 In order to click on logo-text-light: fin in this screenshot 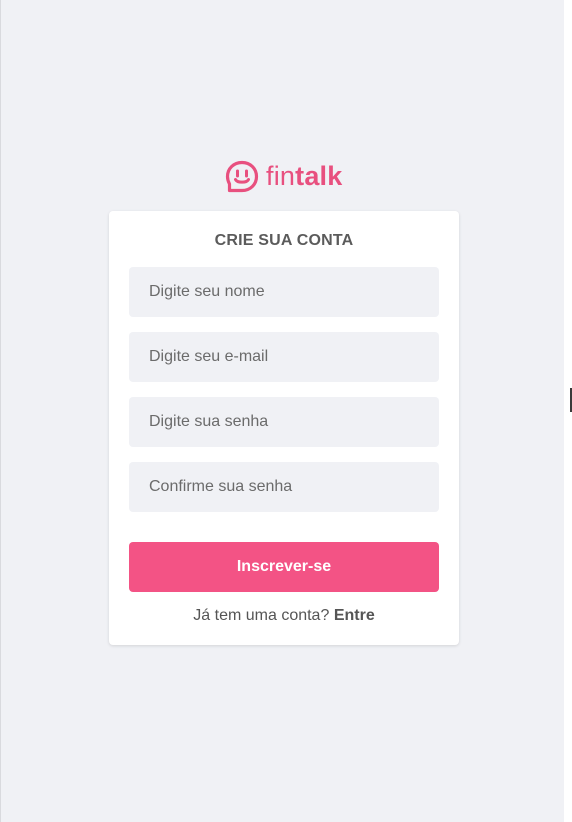, I will do `click(281, 175)`.